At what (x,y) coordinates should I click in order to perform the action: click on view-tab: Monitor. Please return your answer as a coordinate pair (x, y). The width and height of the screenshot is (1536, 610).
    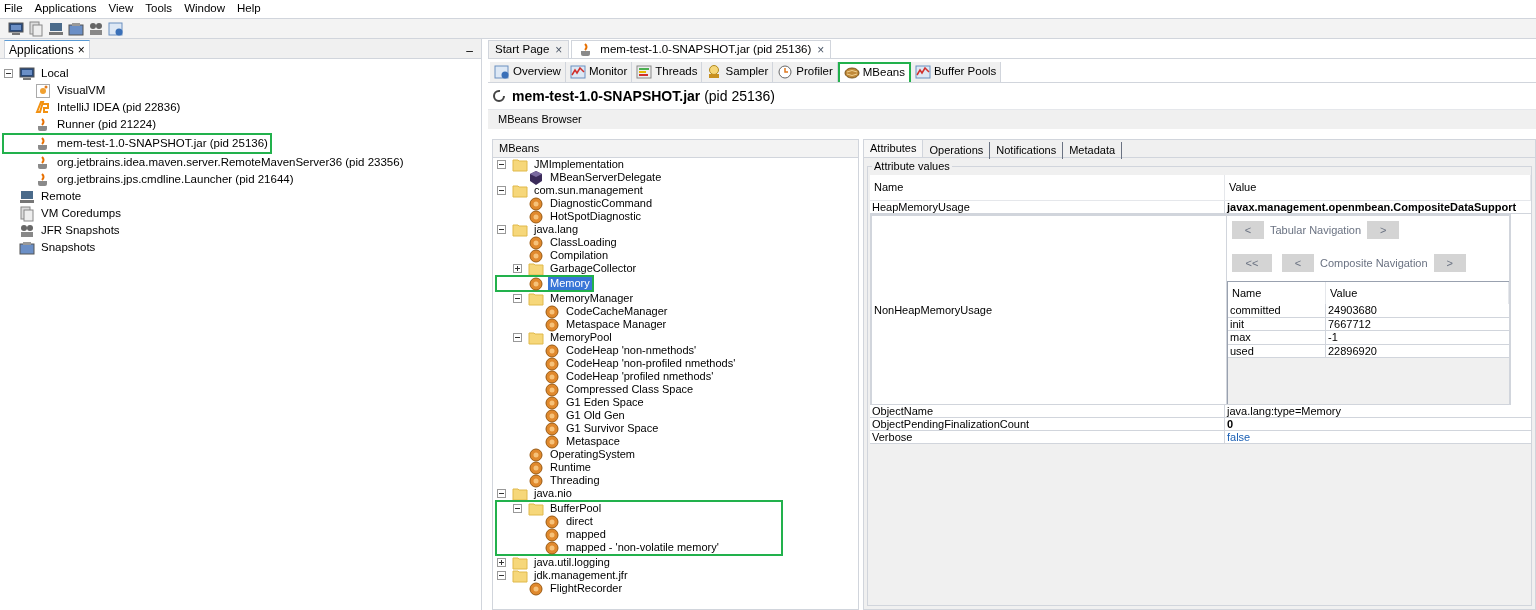
    Looking at the image, I should click on (599, 72).